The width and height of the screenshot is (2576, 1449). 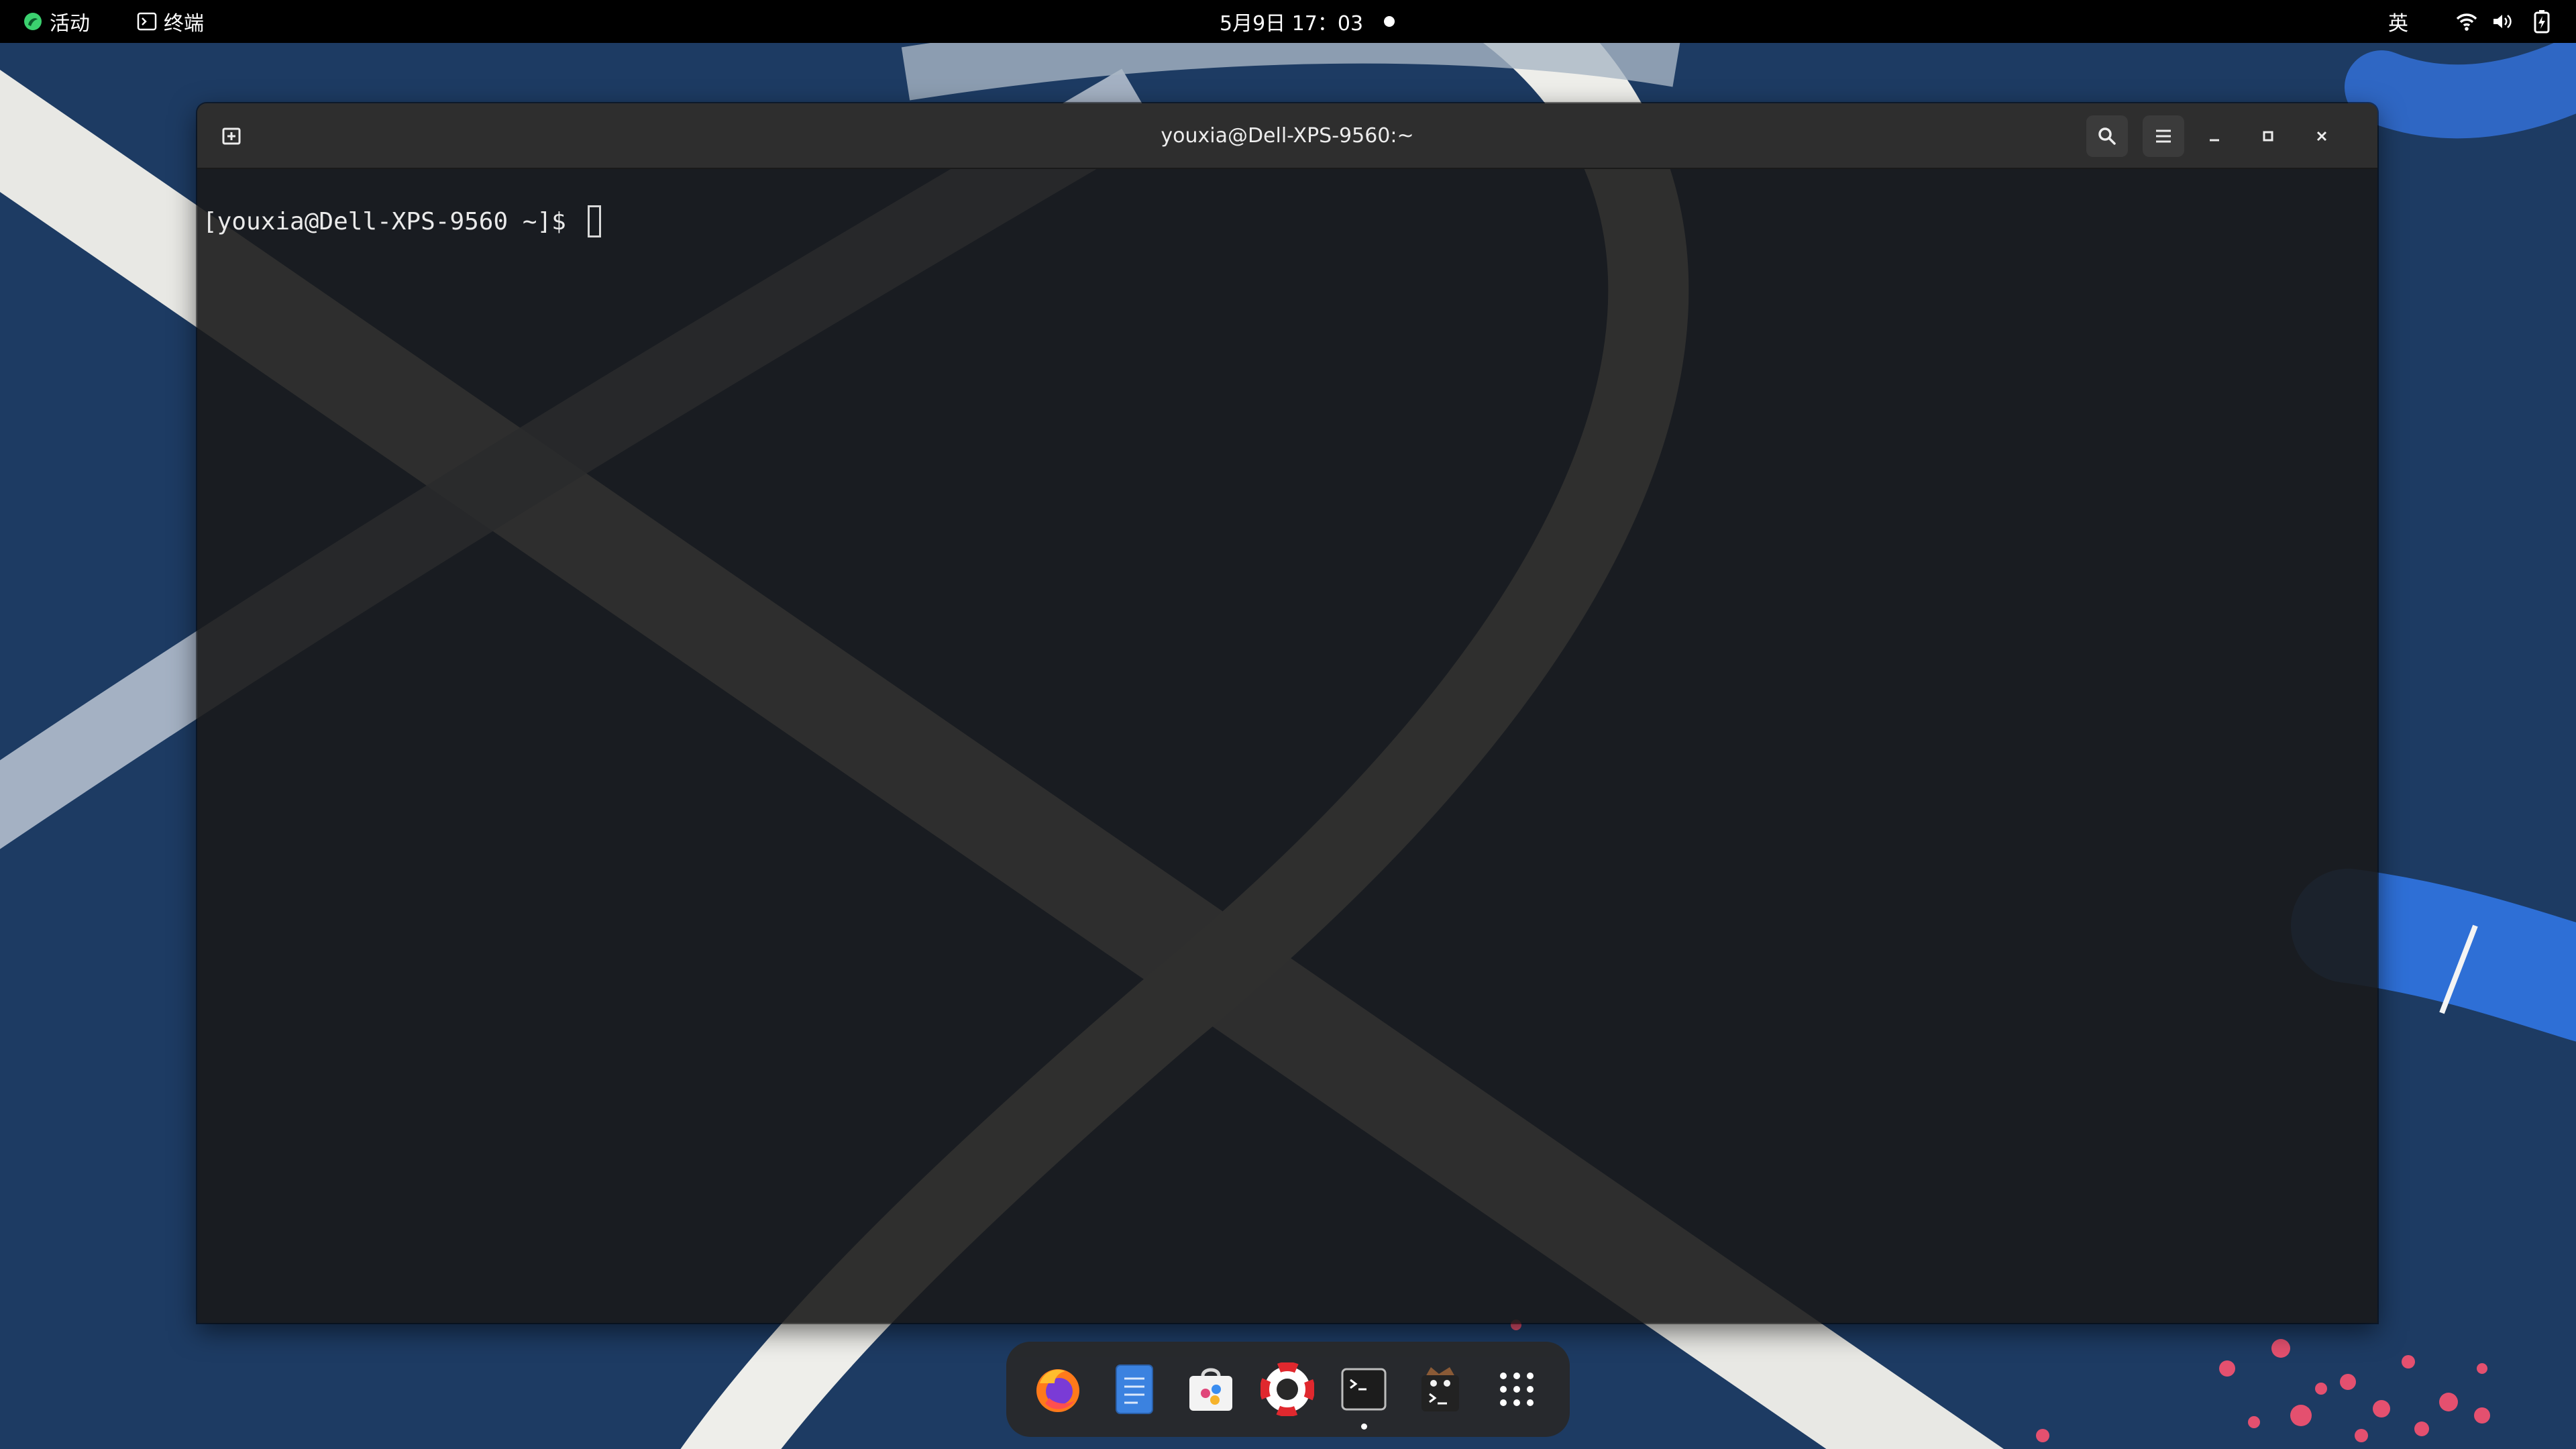 I want to click on app-menu-label: 终端, so click(x=184, y=24).